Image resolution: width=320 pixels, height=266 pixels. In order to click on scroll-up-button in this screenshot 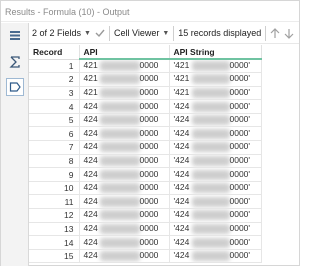, I will do `click(275, 33)`.